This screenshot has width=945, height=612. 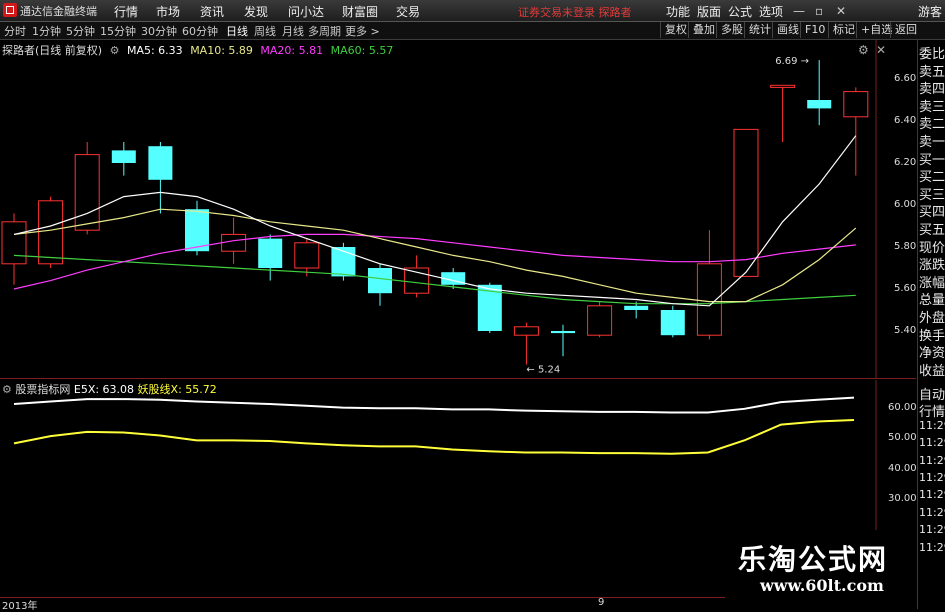 What do you see at coordinates (80, 31) in the screenshot?
I see `period-5min: 5分钟` at bounding box center [80, 31].